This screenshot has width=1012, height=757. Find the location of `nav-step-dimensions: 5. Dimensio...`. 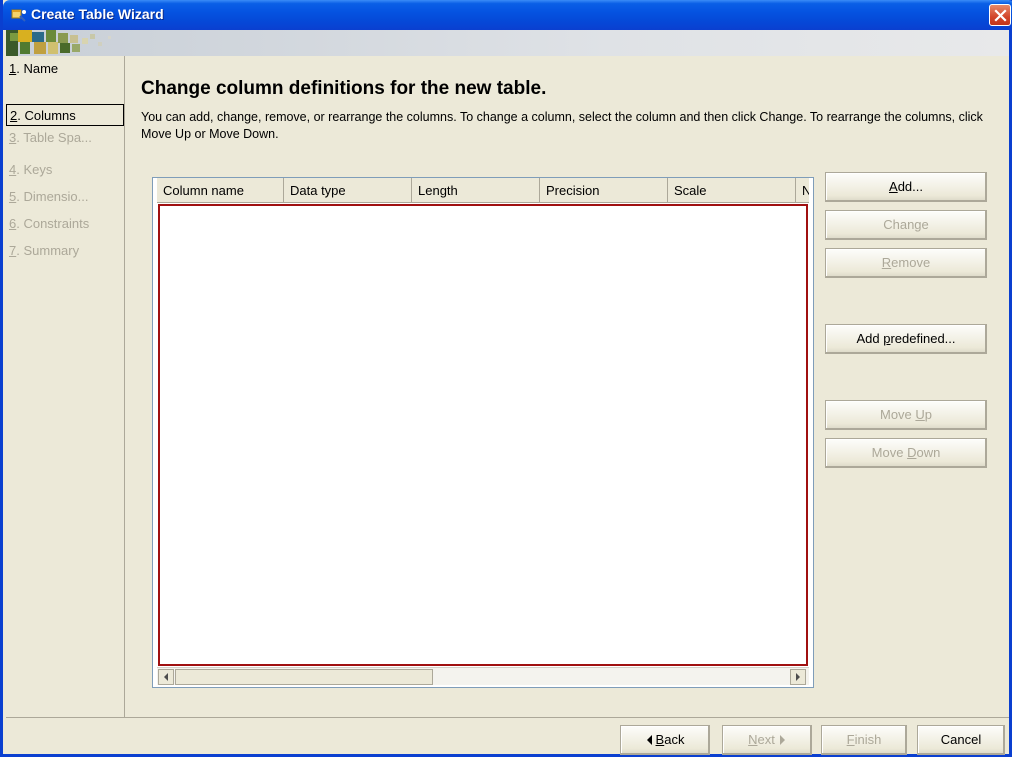

nav-step-dimensions: 5. Dimensio... is located at coordinates (65, 197).